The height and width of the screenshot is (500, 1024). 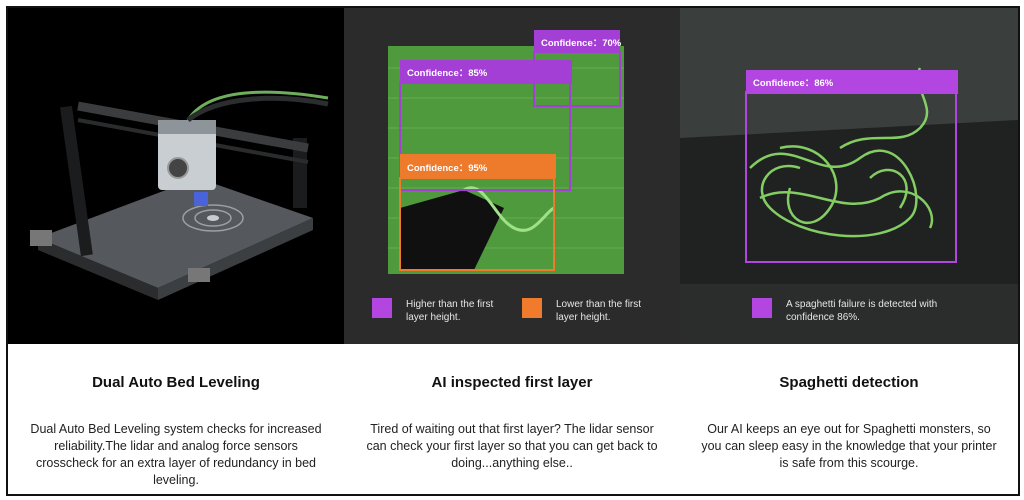 What do you see at coordinates (512, 382) in the screenshot?
I see `first-layer-title: AI inspected first layer` at bounding box center [512, 382].